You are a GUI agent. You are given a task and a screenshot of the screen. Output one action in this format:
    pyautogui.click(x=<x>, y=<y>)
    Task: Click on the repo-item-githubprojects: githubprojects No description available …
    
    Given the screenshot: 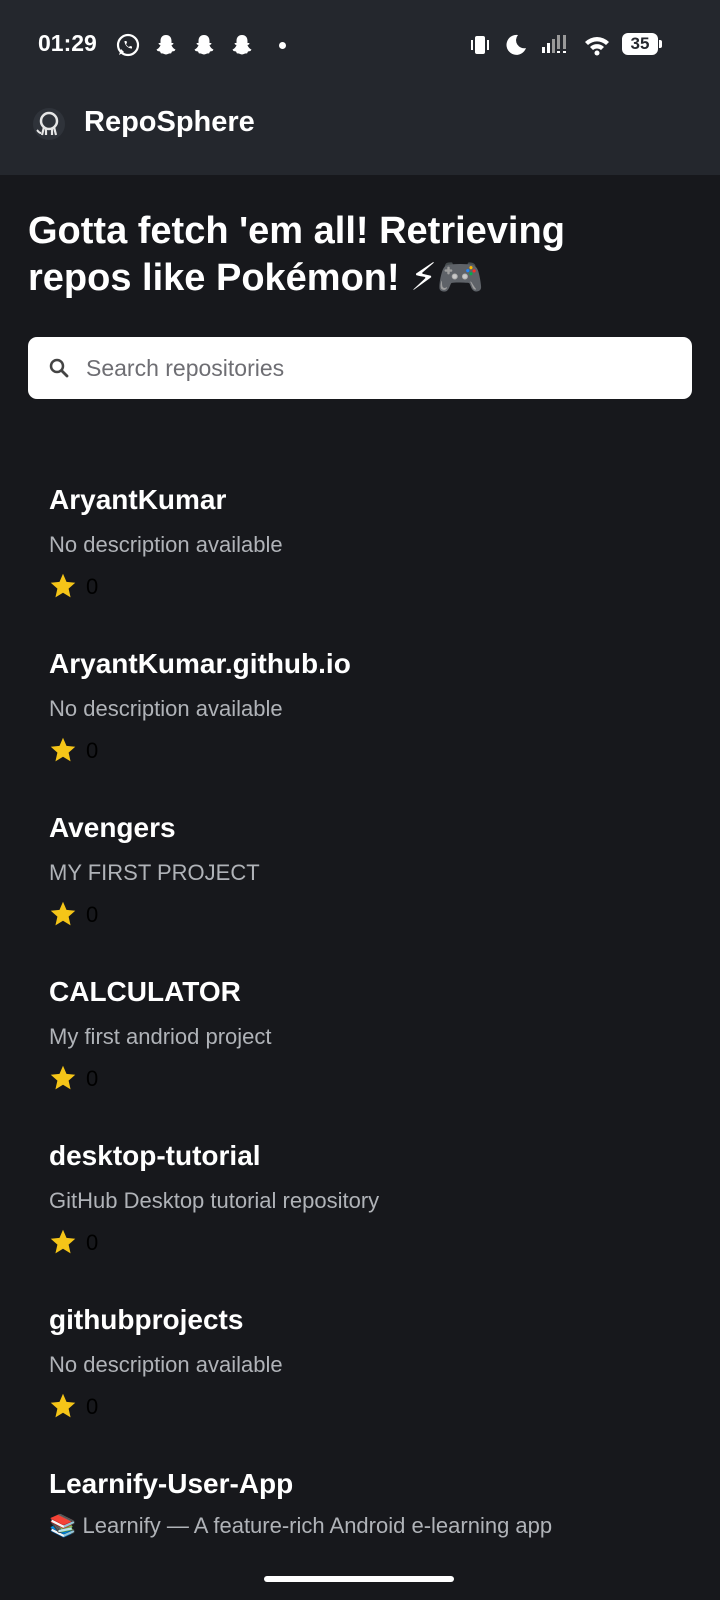 What is the action you would take?
    pyautogui.click(x=369, y=1365)
    